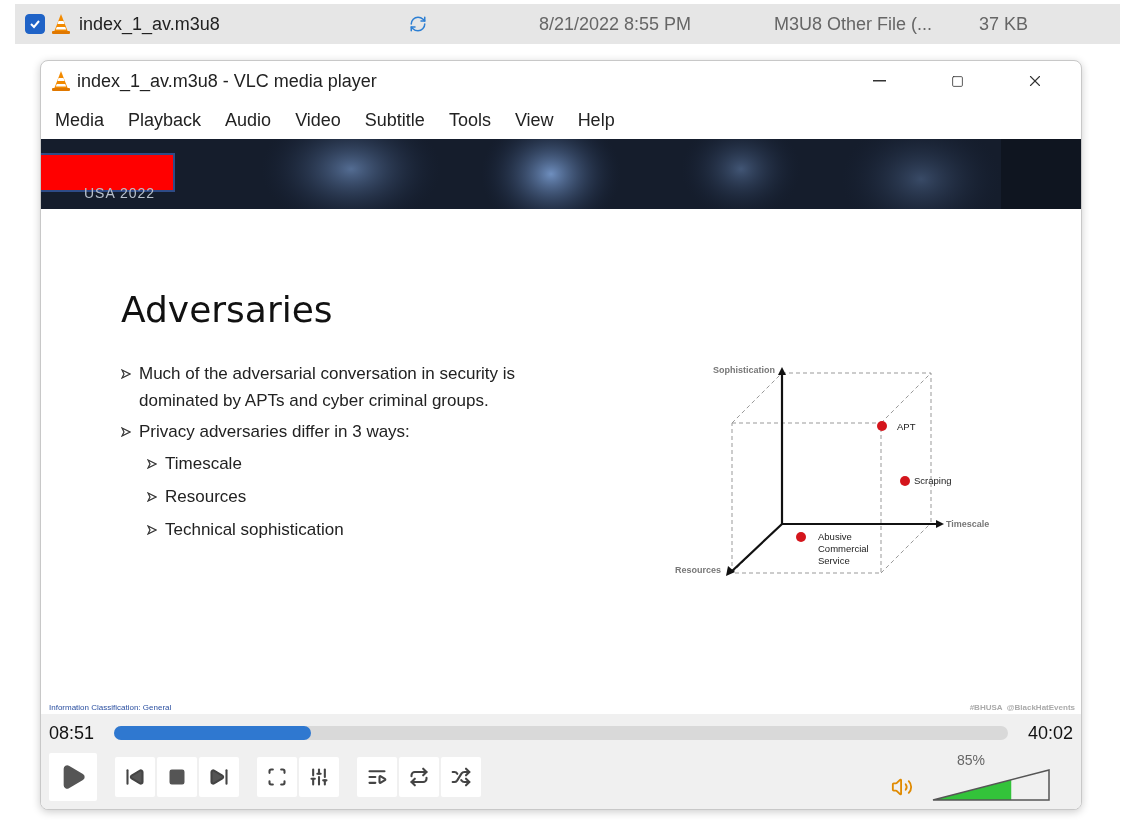 Image resolution: width=1133 pixels, height=822 pixels. What do you see at coordinates (879, 81) in the screenshot?
I see `minimize-icon` at bounding box center [879, 81].